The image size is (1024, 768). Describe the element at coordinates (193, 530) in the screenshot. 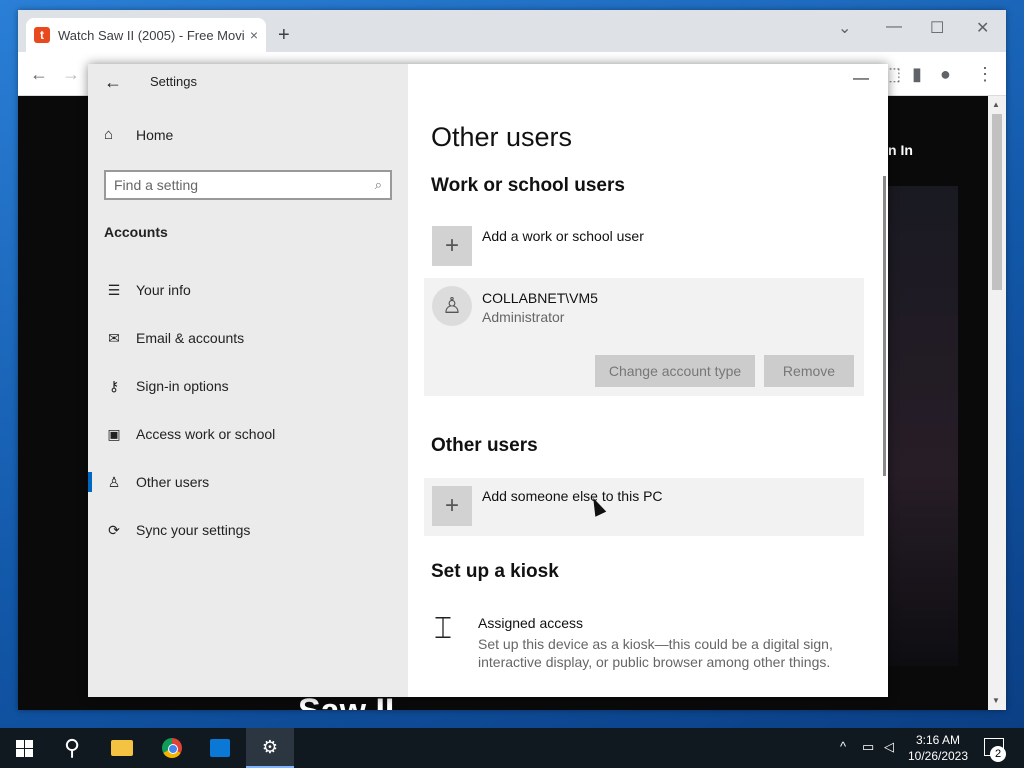

I see `sidebar-item-label: Sync your settings` at that location.